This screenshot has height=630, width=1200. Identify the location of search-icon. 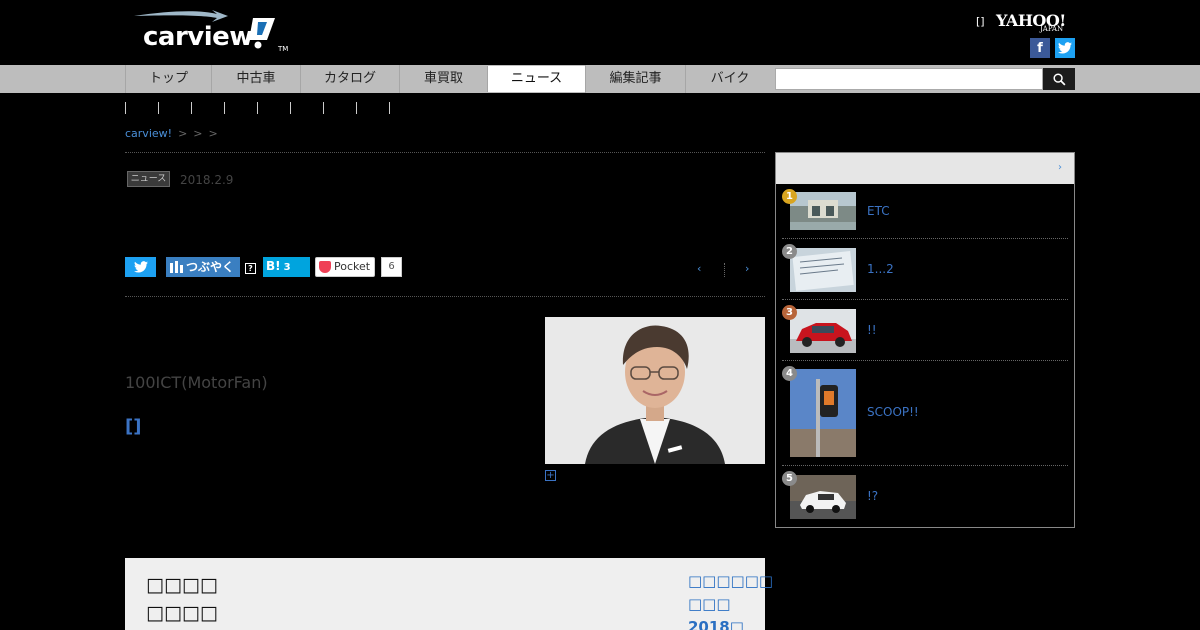
(1058, 78).